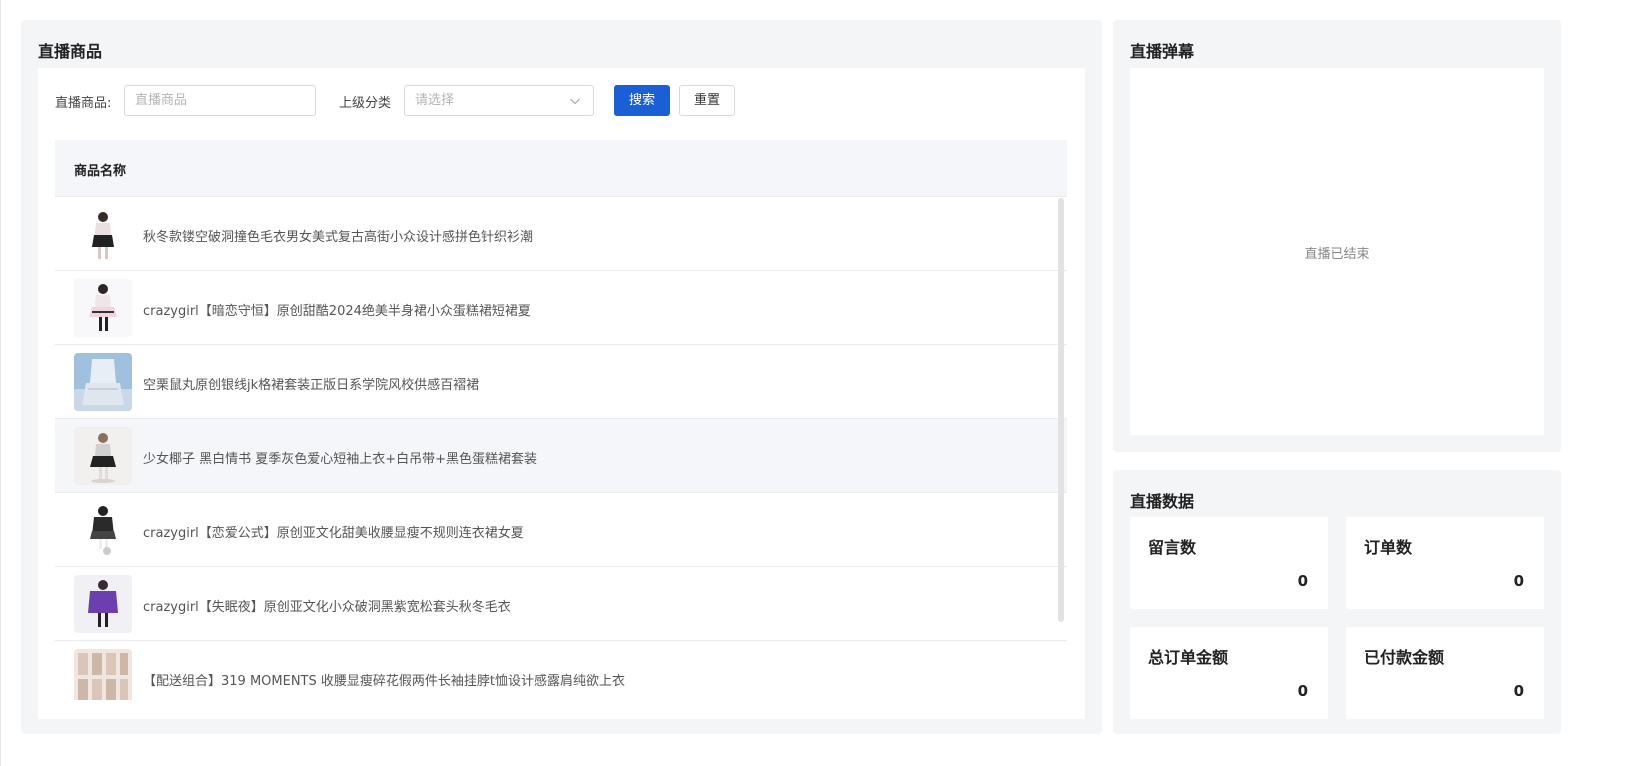 This screenshot has width=1636, height=766. Describe the element at coordinates (100, 171) in the screenshot. I see `column-header-goods-name: 商品名称` at that location.